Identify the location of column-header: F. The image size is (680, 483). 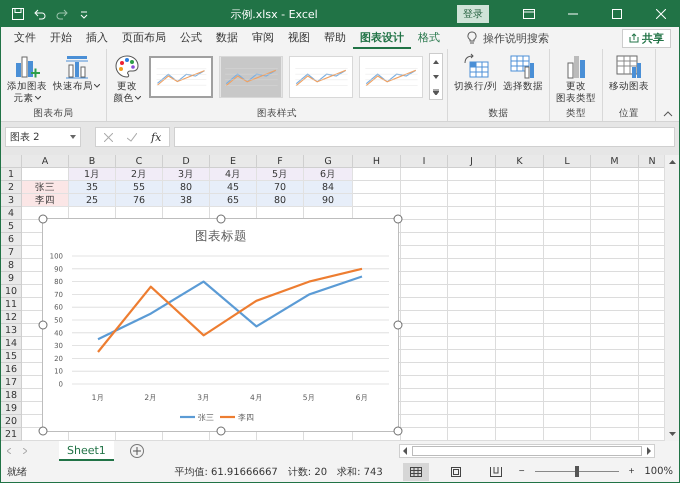
(280, 161).